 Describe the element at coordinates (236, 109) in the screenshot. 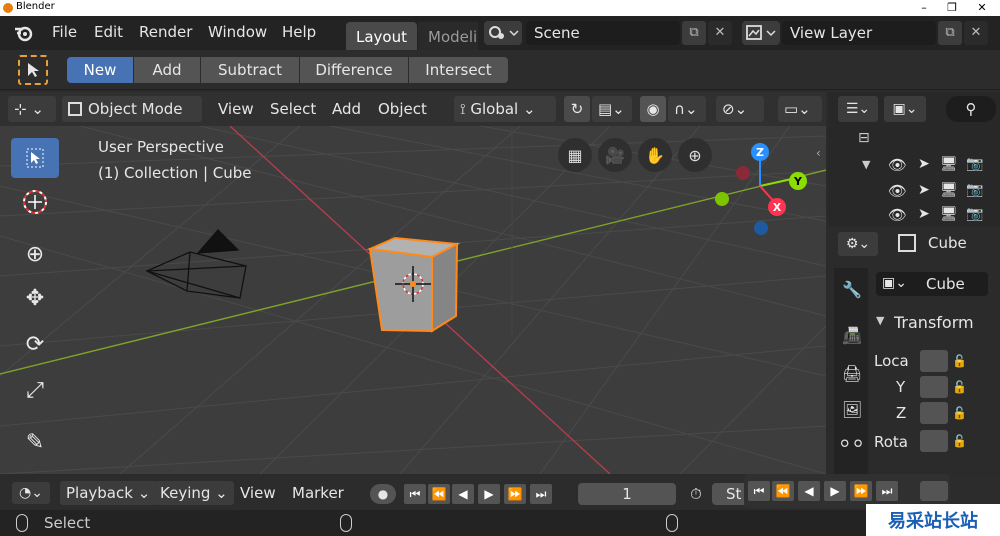

I see `menu-view: View` at that location.